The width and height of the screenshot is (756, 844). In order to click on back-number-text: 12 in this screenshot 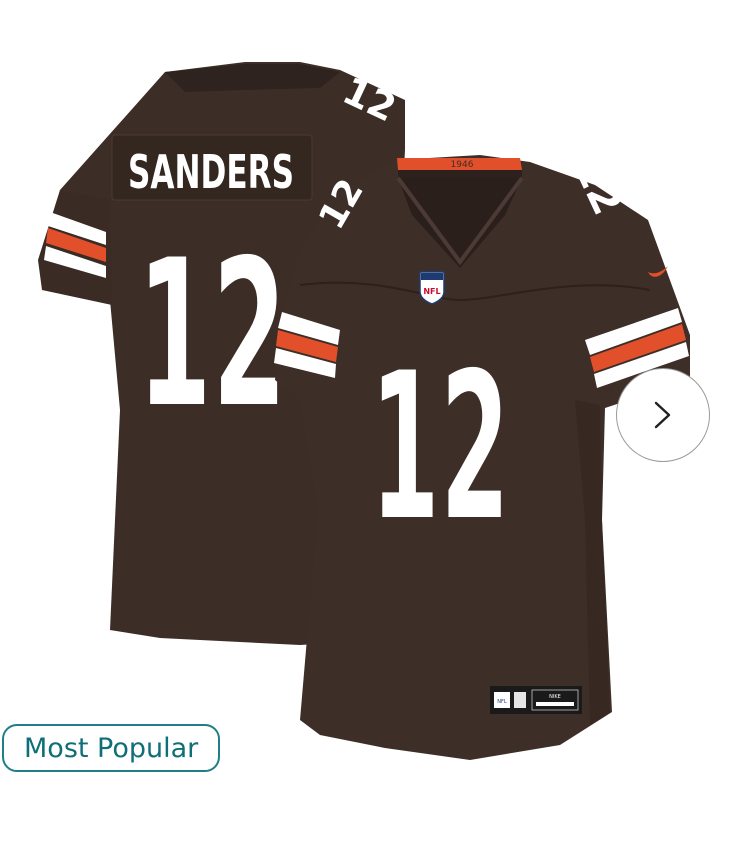, I will do `click(212, 335)`.